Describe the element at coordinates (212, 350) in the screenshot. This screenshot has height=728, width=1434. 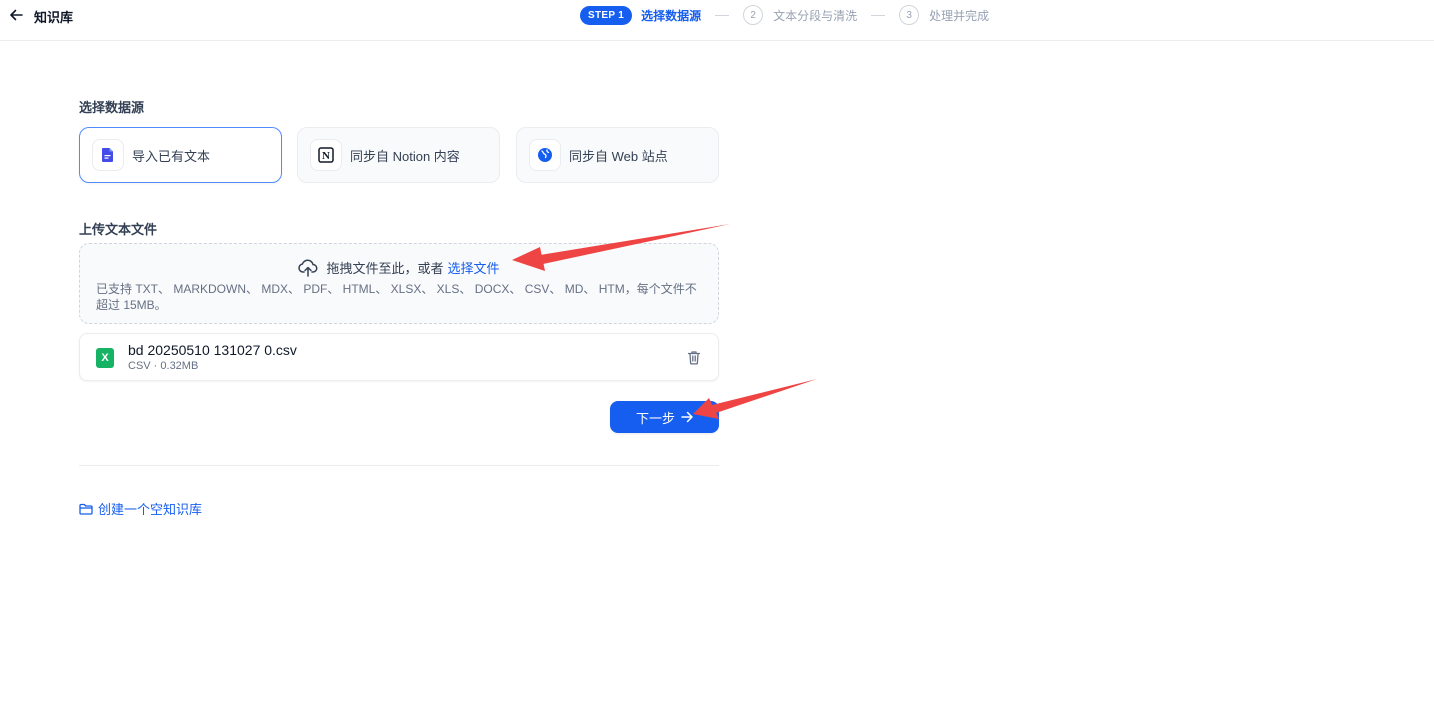
I see `file-name: bd 20250510 131027 0.csv` at that location.